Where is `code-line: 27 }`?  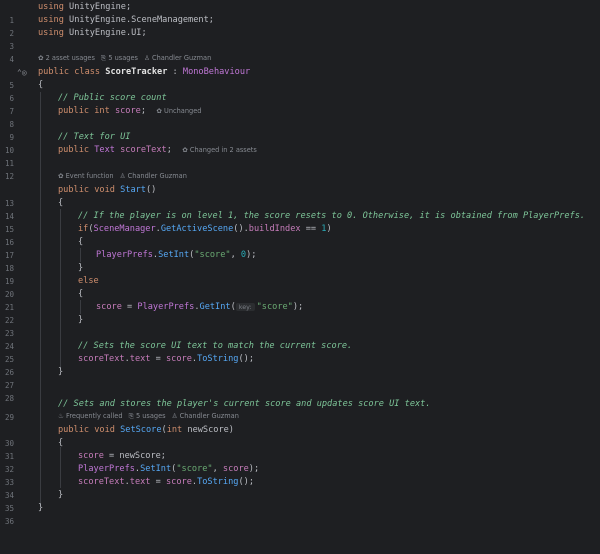
code-line: 27 } is located at coordinates (300, 378).